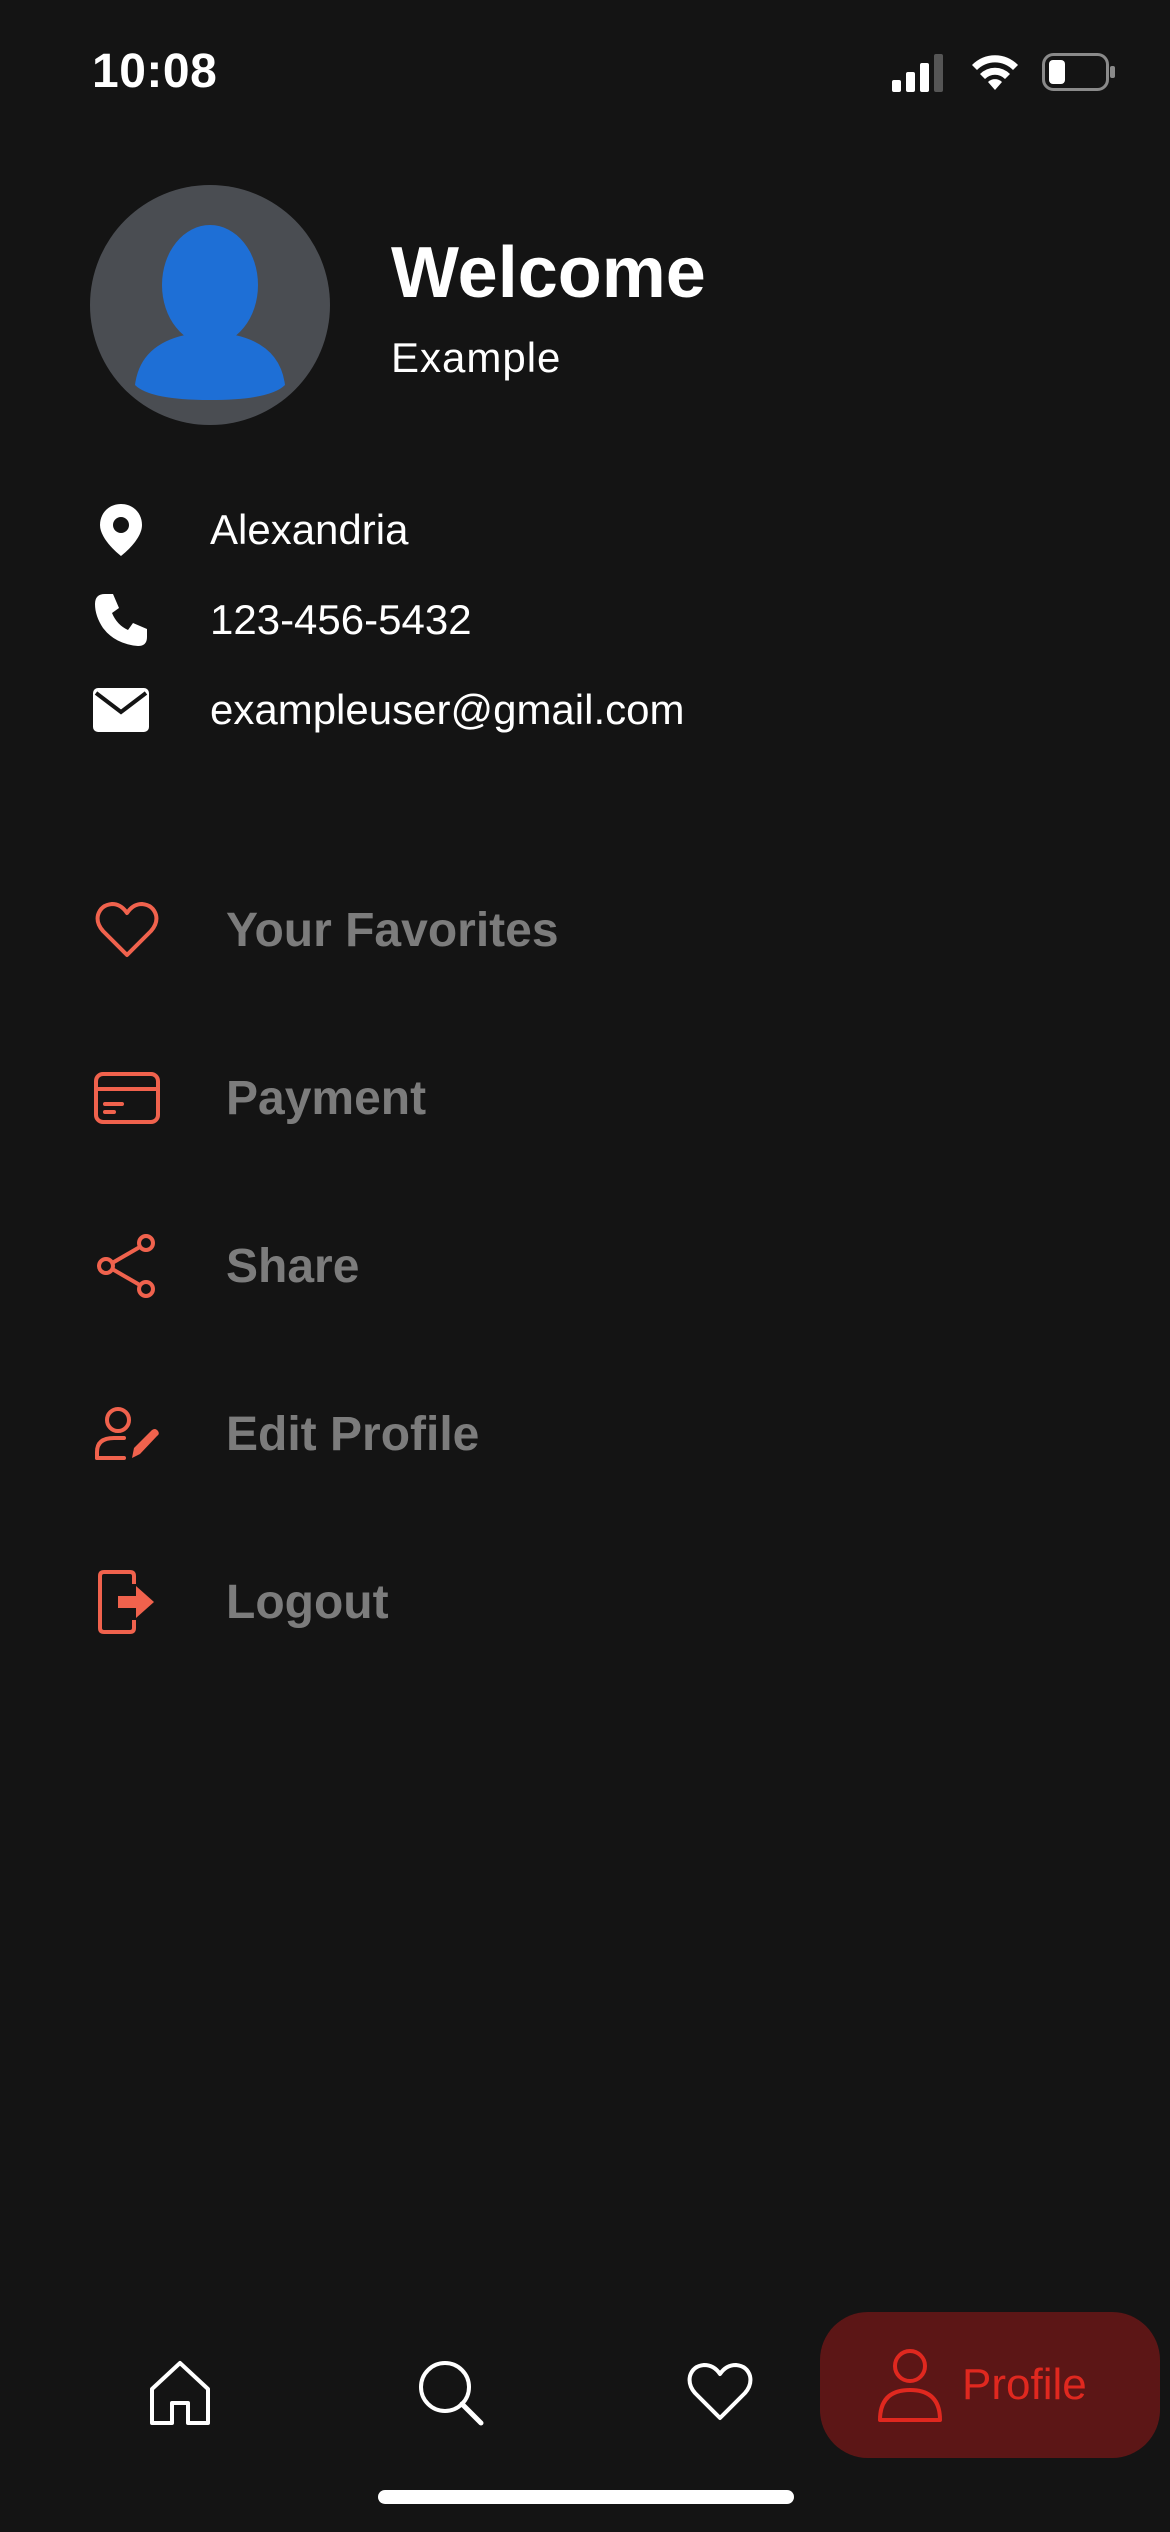 The width and height of the screenshot is (1170, 2532). I want to click on nav-search, so click(450, 2392).